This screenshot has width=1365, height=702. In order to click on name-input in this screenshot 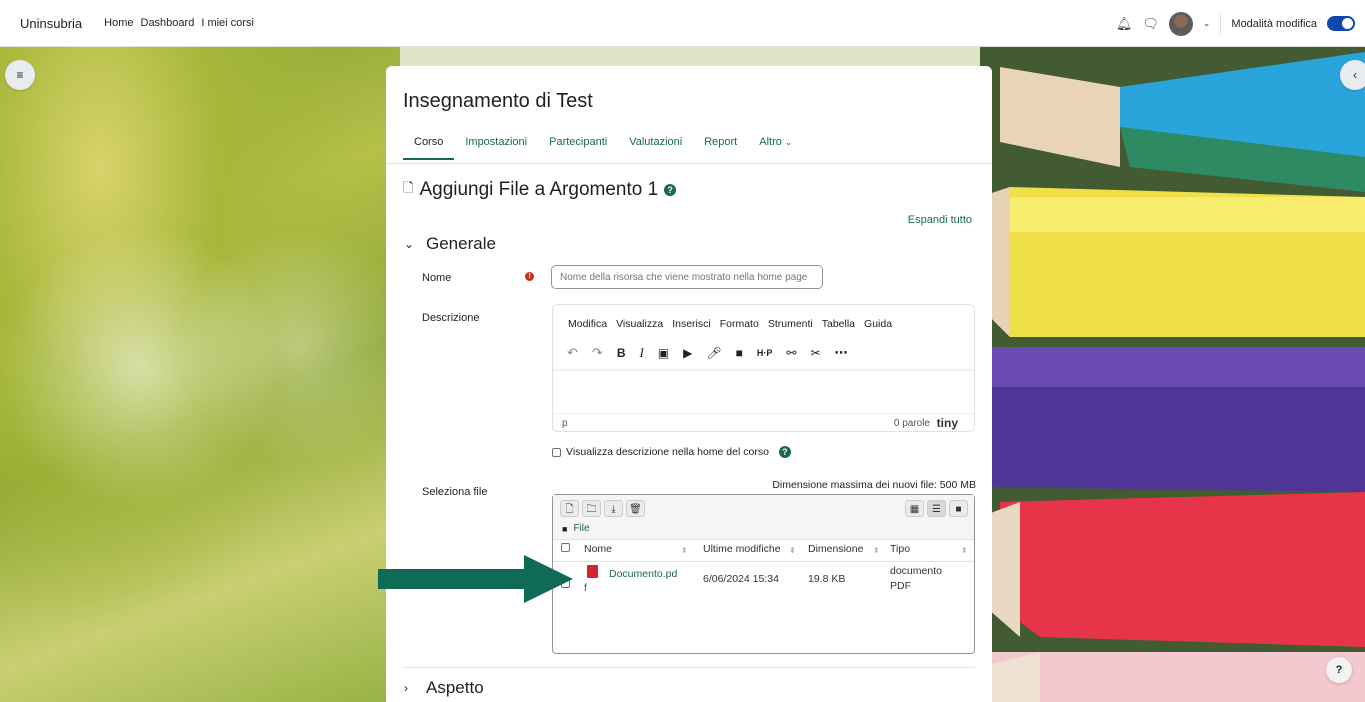, I will do `click(687, 277)`.